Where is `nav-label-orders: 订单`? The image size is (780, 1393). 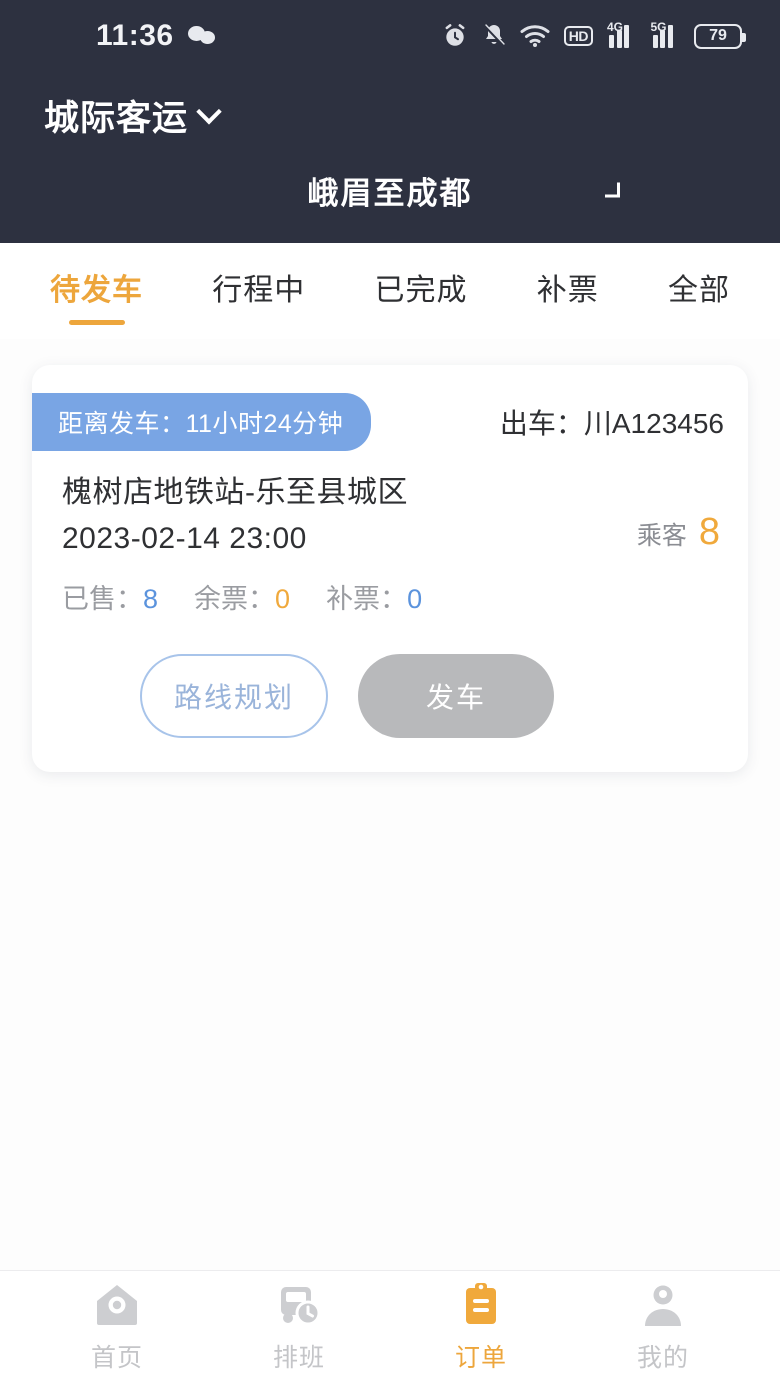 nav-label-orders: 订单 is located at coordinates (480, 1357).